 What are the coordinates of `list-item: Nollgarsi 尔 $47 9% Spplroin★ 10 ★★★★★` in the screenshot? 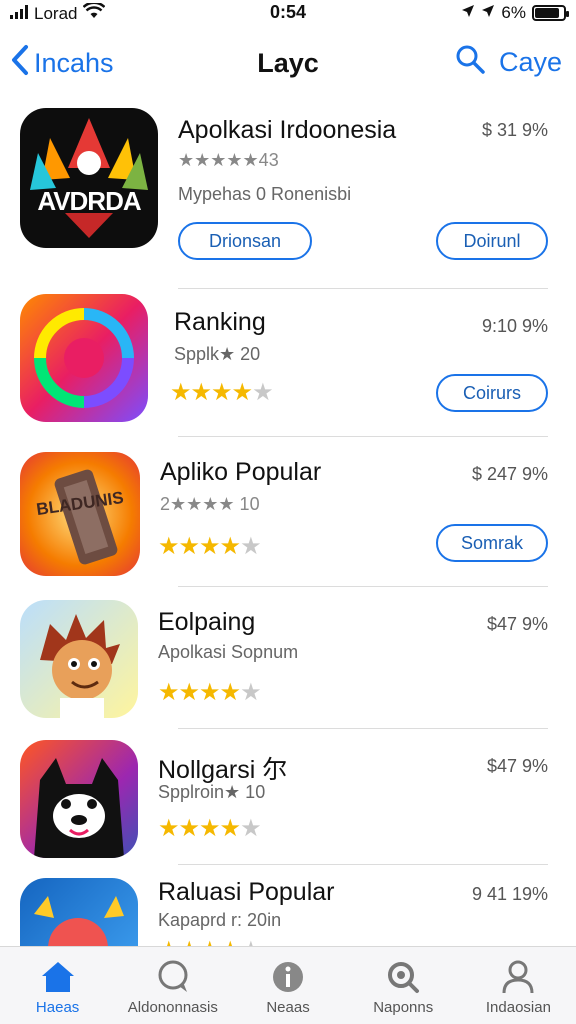 It's located at (288, 805).